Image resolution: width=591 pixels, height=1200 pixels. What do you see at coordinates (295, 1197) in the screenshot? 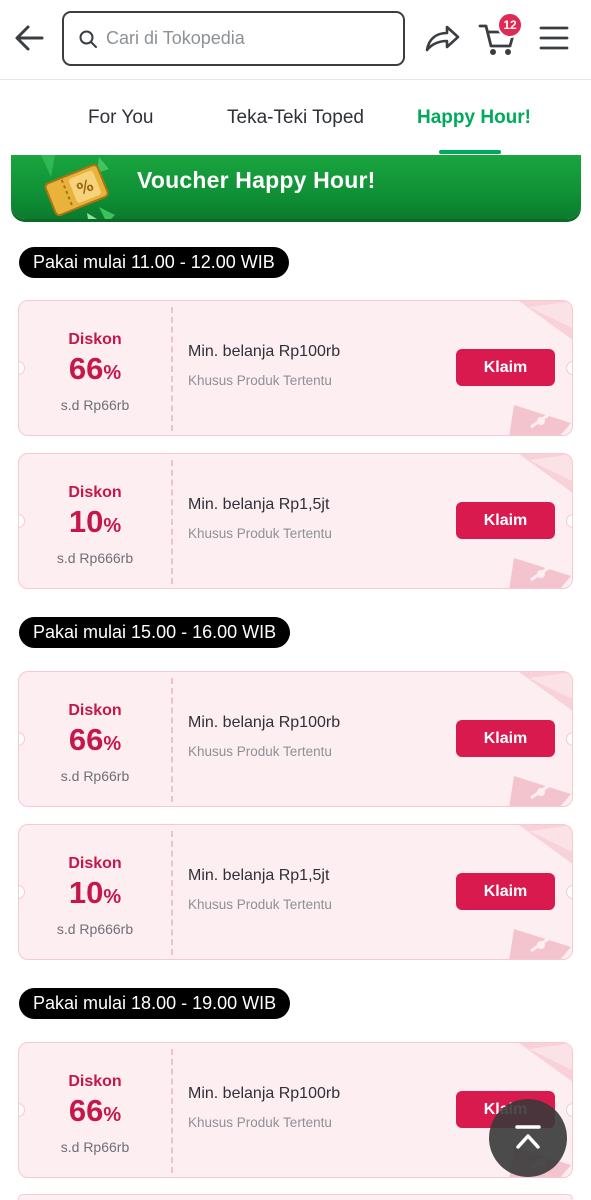
I see `voucher-card-partial` at bounding box center [295, 1197].